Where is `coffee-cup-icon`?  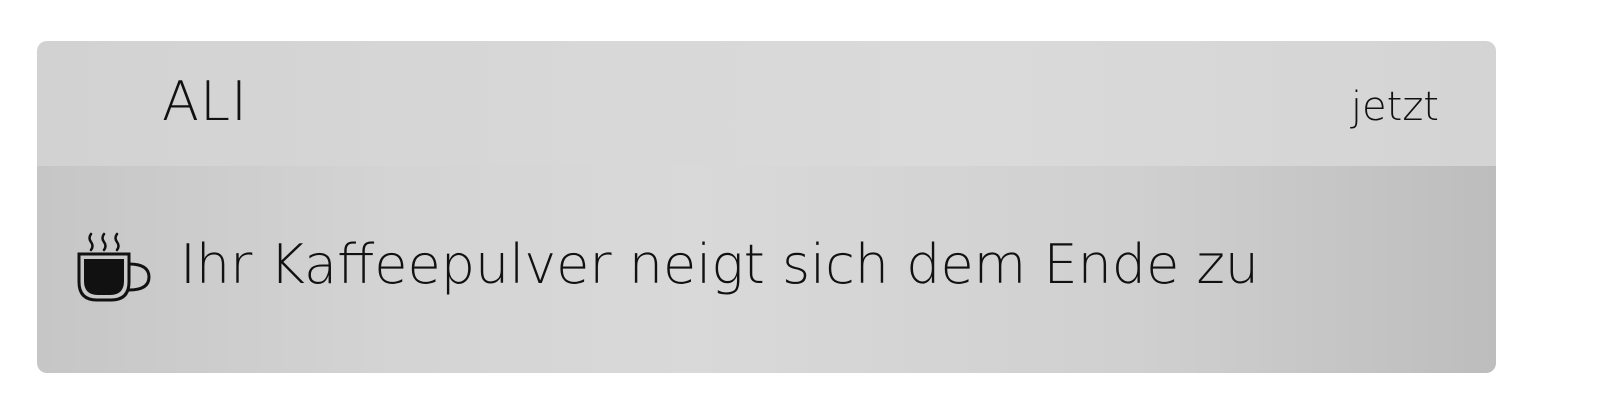
coffee-cup-icon is located at coordinates (114, 267).